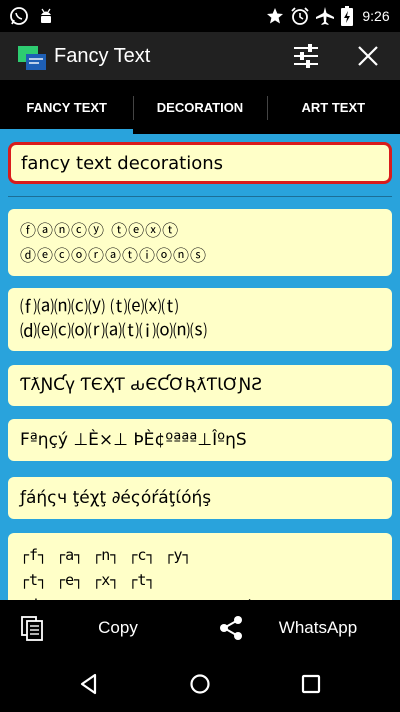 The width and height of the screenshot is (400, 712). What do you see at coordinates (200, 56) in the screenshot?
I see `app-bar: Fancy Text` at bounding box center [200, 56].